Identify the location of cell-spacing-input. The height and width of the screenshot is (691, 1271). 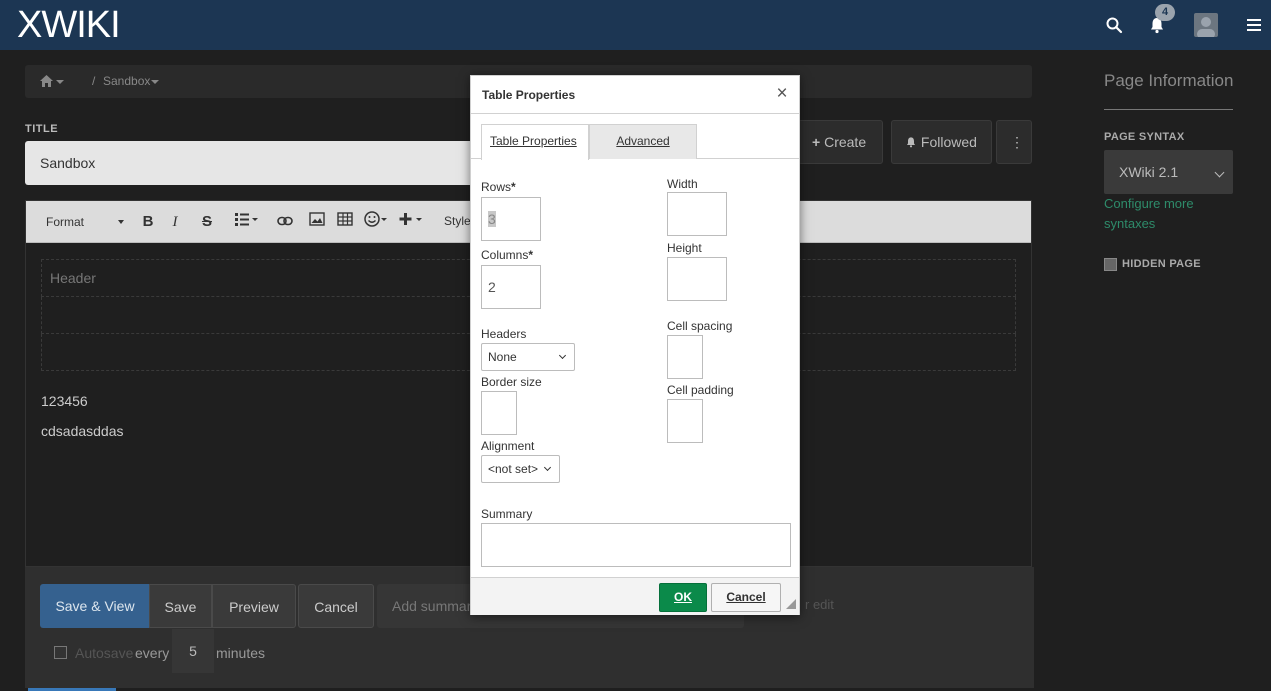
(685, 357).